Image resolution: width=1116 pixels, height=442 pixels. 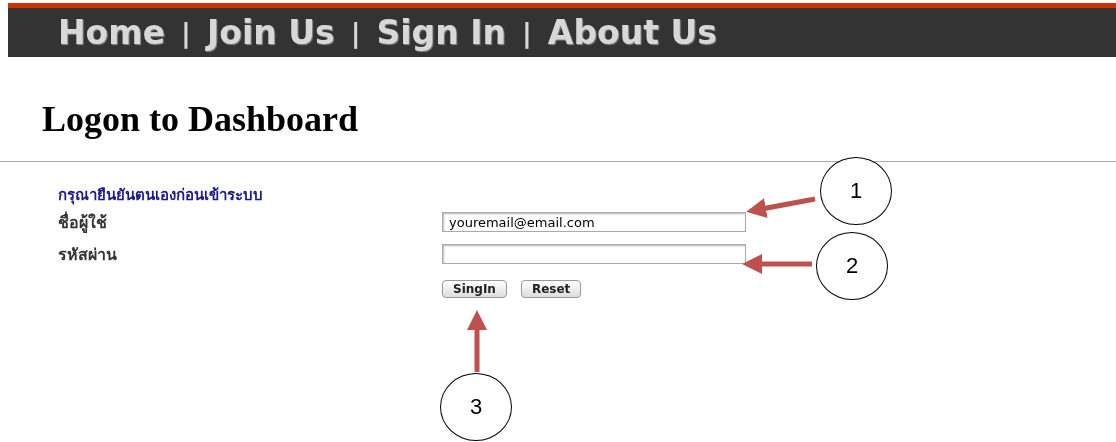 What do you see at coordinates (112, 32) in the screenshot?
I see `nav-link: Home` at bounding box center [112, 32].